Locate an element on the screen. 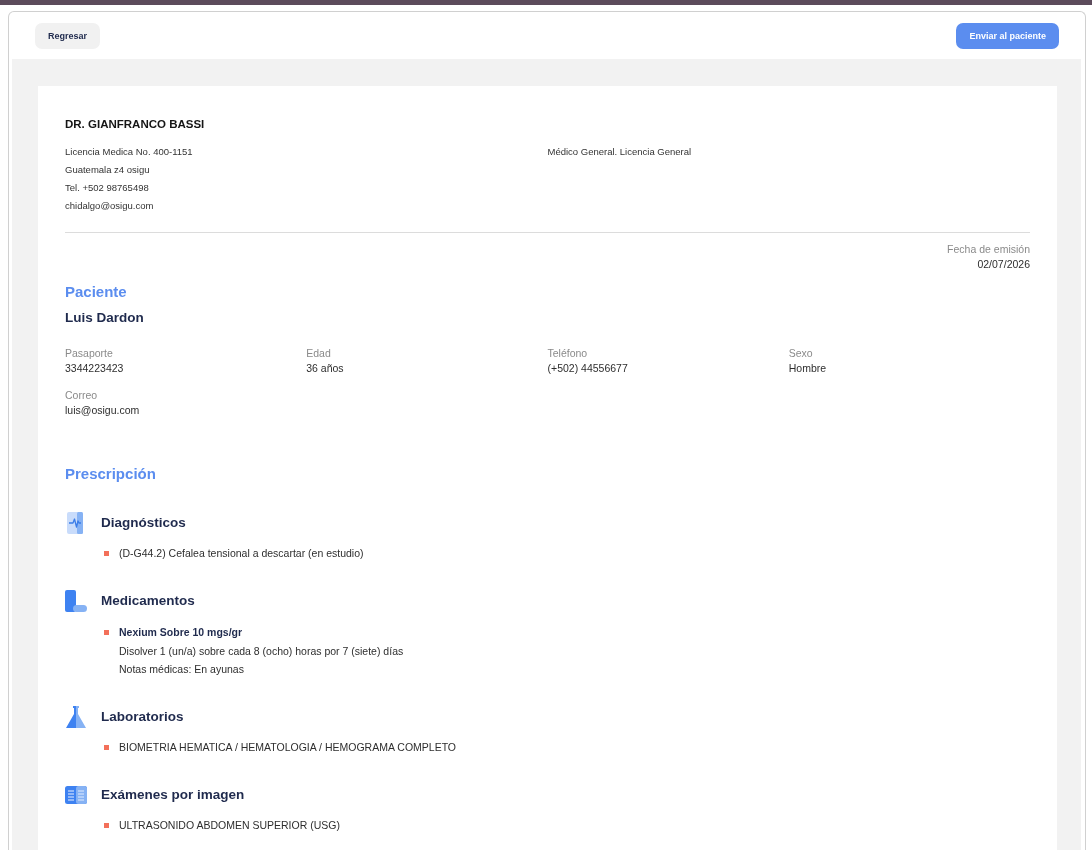 The height and width of the screenshot is (850, 1092). prescription-heading: Prescripción is located at coordinates (110, 474).